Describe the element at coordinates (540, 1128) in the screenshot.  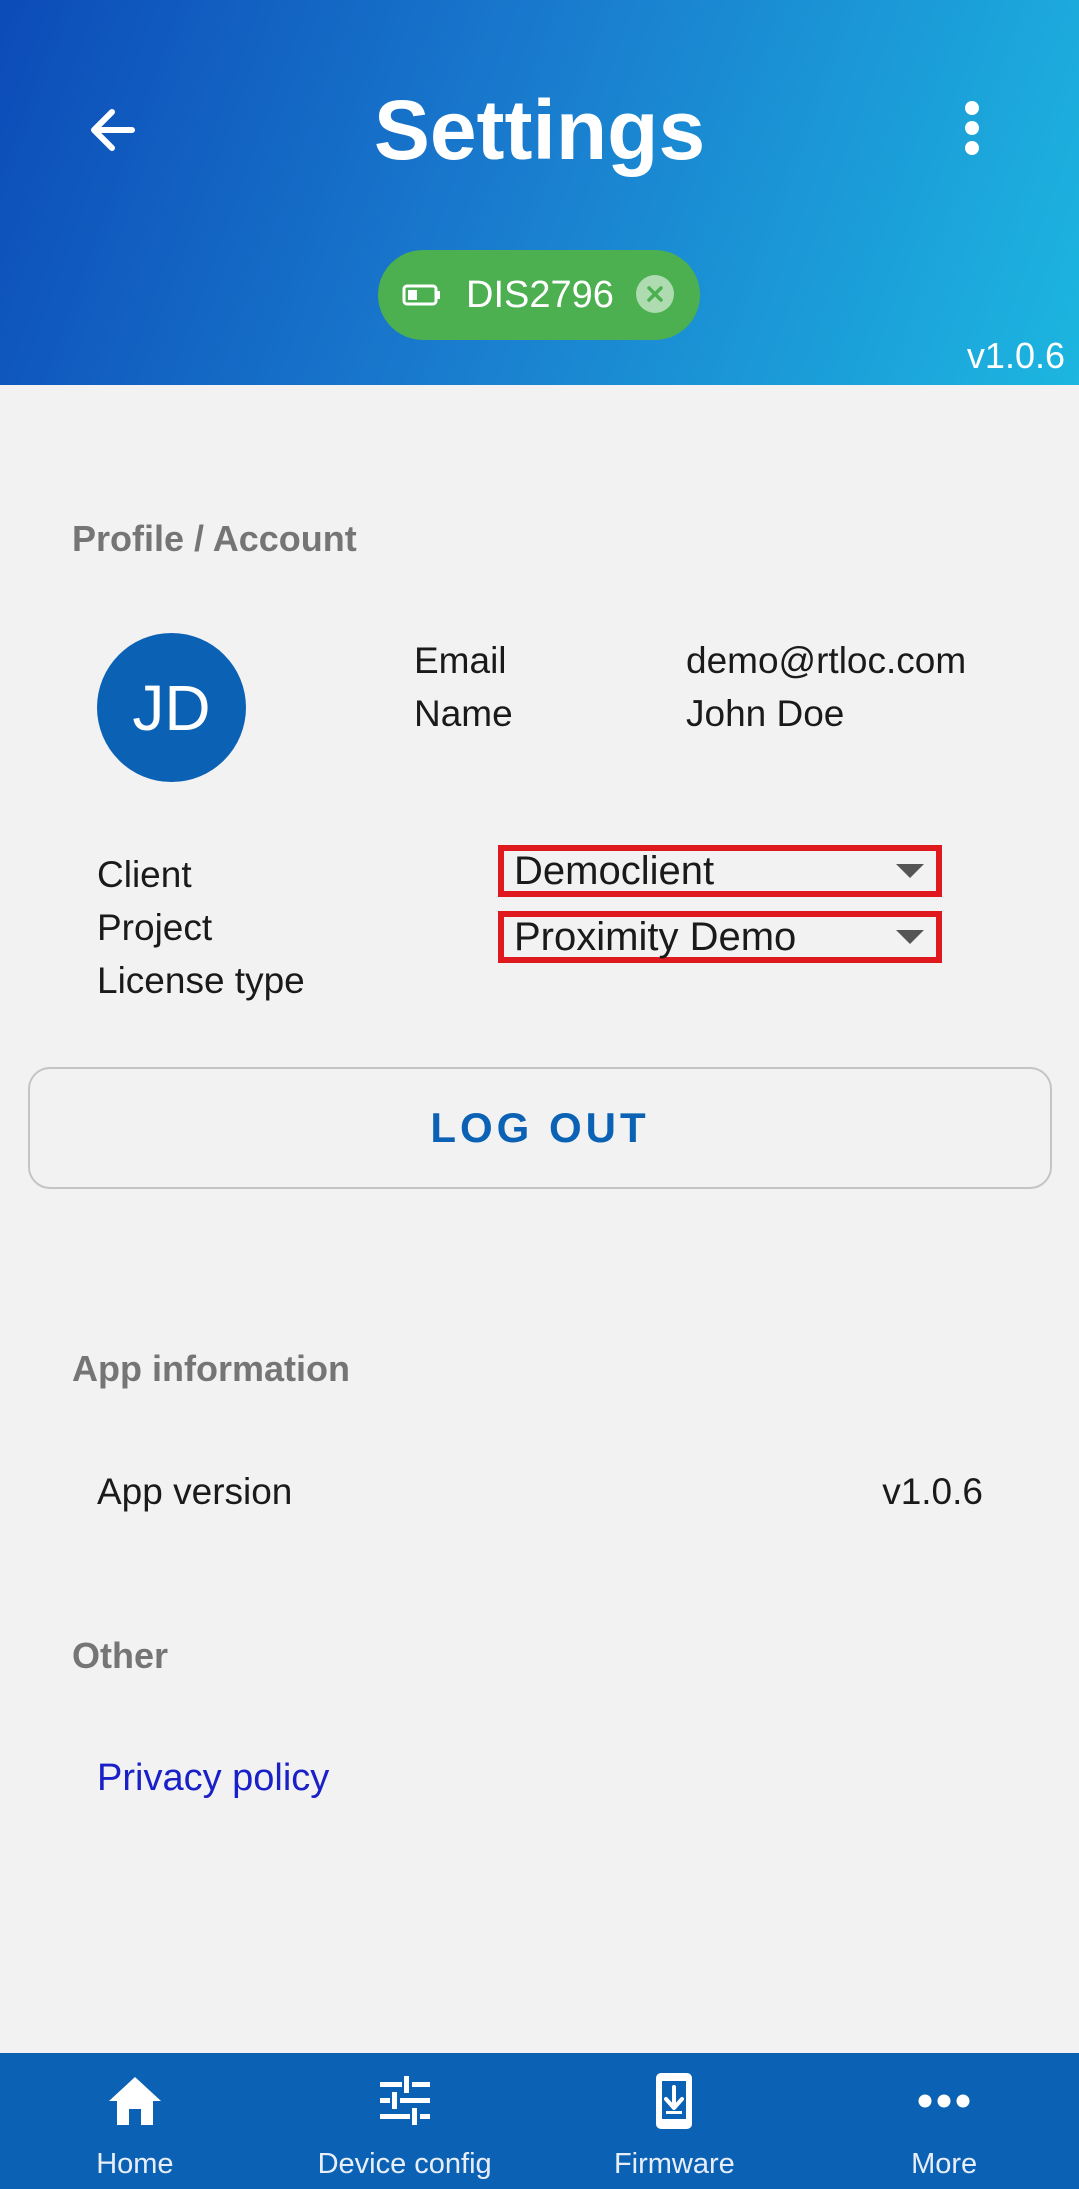
I see `logout-button: LOG OUT` at that location.